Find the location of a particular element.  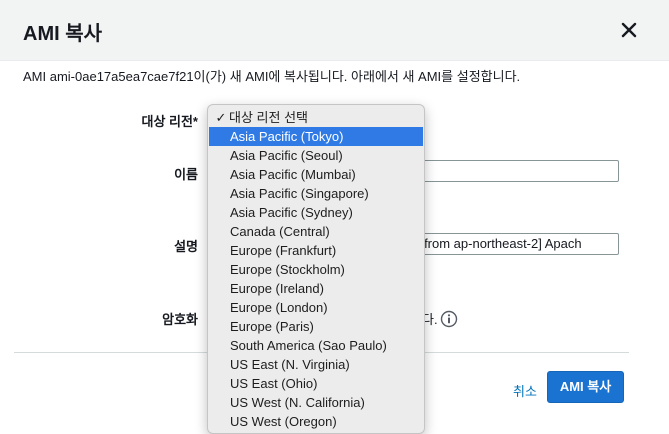

dropdown-option: Europe (Paris) is located at coordinates (316, 326).